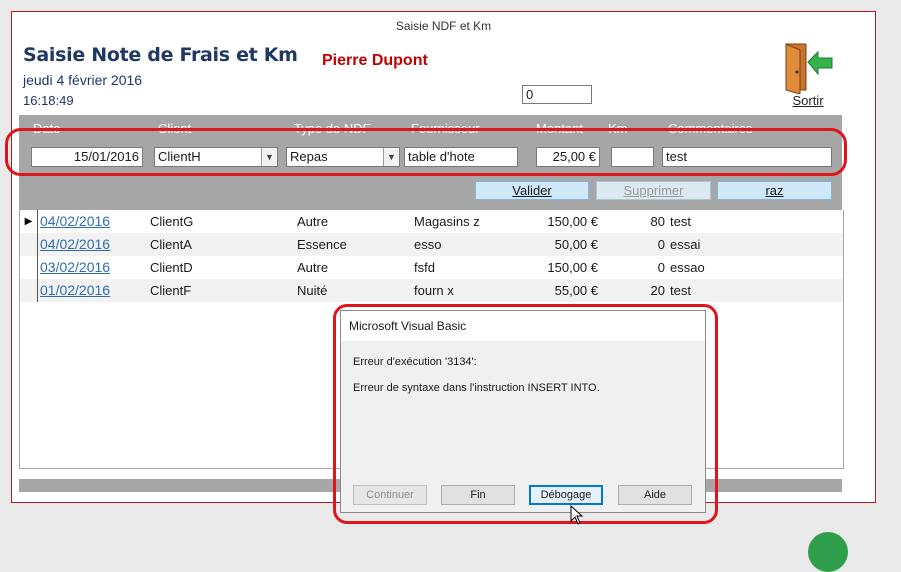 Image resolution: width=901 pixels, height=572 pixels. I want to click on highlight-annotation, so click(426, 152).